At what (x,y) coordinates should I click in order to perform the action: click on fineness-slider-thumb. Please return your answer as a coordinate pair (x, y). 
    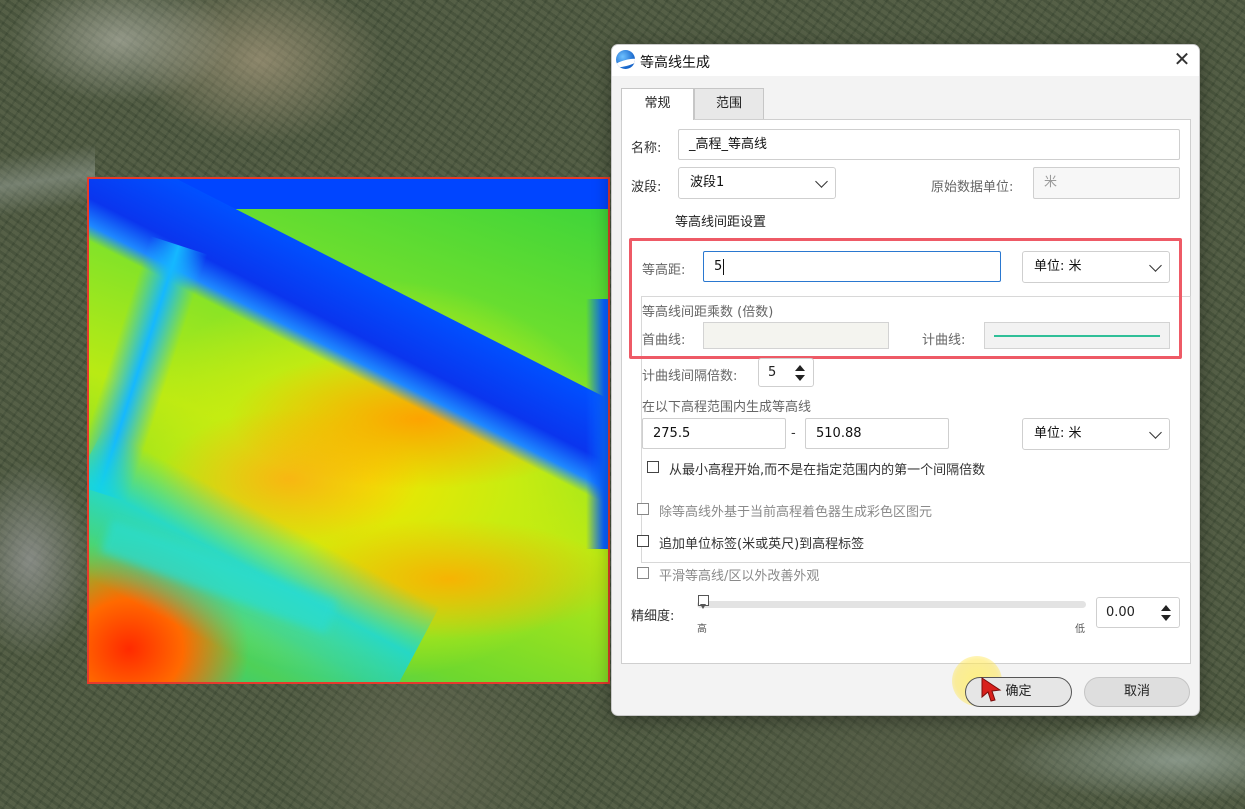
    Looking at the image, I should click on (703, 602).